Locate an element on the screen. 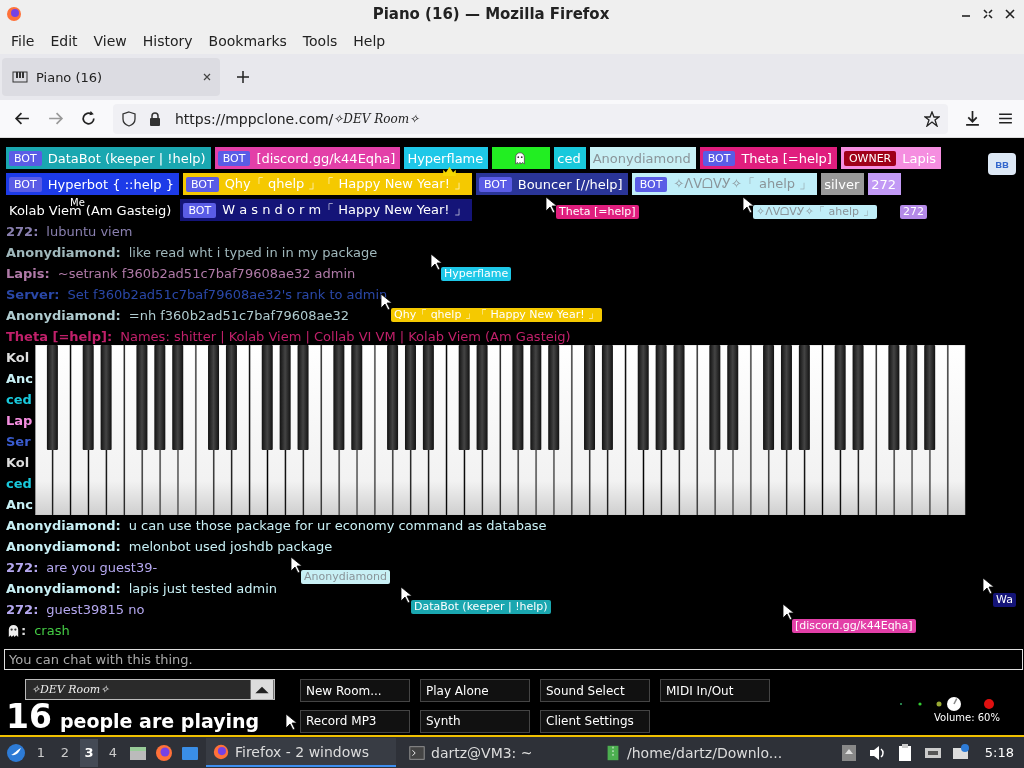 The image size is (1024, 768). control-button: MIDI In/Out is located at coordinates (715, 690).